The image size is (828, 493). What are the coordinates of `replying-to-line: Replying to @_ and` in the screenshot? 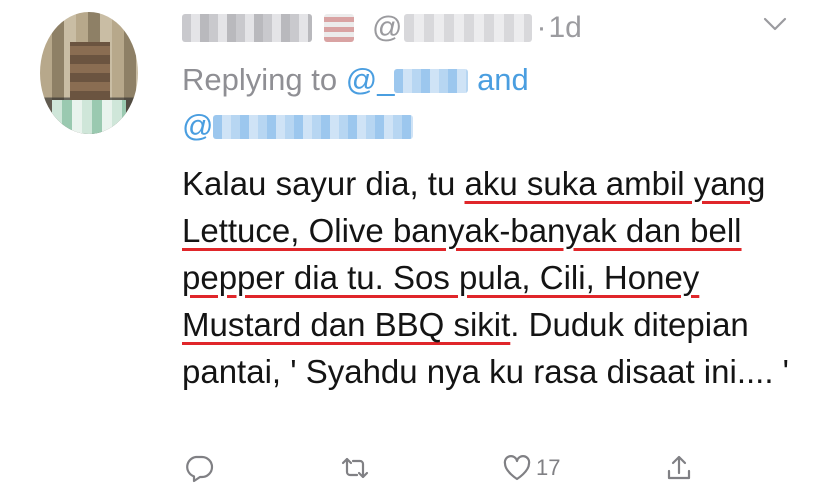 It's located at (355, 80).